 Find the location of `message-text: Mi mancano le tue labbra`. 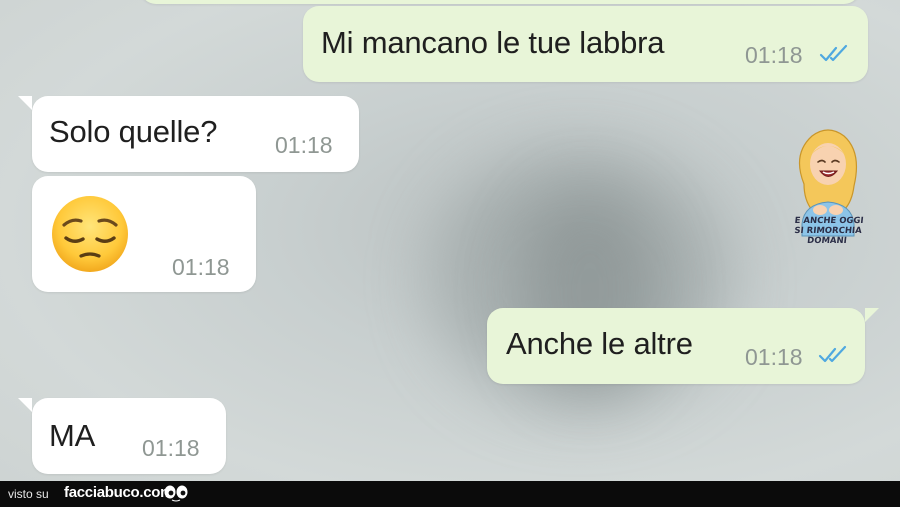

message-text: Mi mancano le tue labbra is located at coordinates (493, 42).